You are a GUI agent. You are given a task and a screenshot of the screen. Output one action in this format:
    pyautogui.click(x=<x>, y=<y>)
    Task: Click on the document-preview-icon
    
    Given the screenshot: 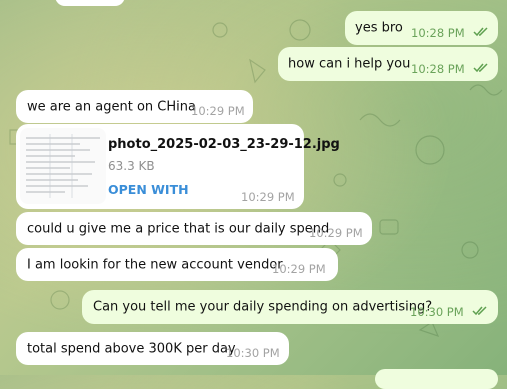 What is the action you would take?
    pyautogui.click(x=63, y=166)
    